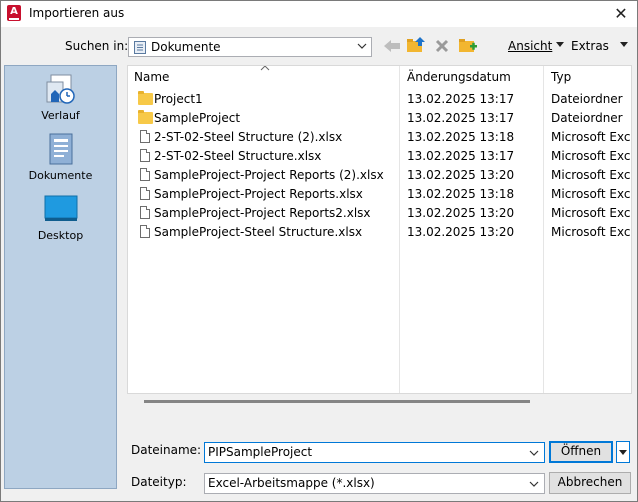  I want to click on file-name: 2-ST-02-Steel Structure.xlsx, so click(238, 156).